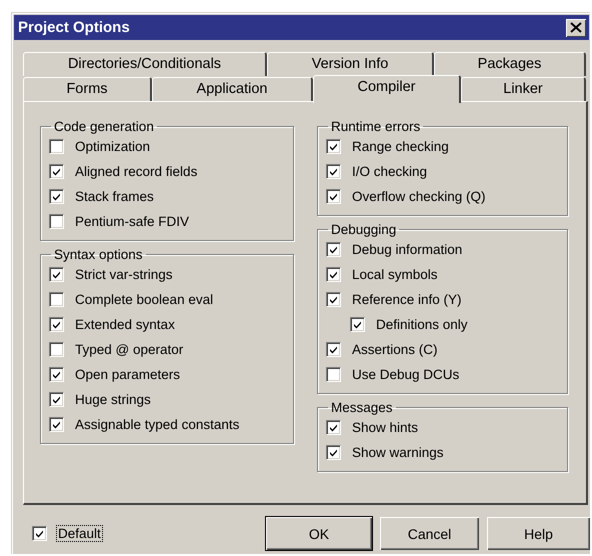 The height and width of the screenshot is (556, 592). Describe the element at coordinates (400, 146) in the screenshot. I see `checkbox-label: Range checking` at that location.